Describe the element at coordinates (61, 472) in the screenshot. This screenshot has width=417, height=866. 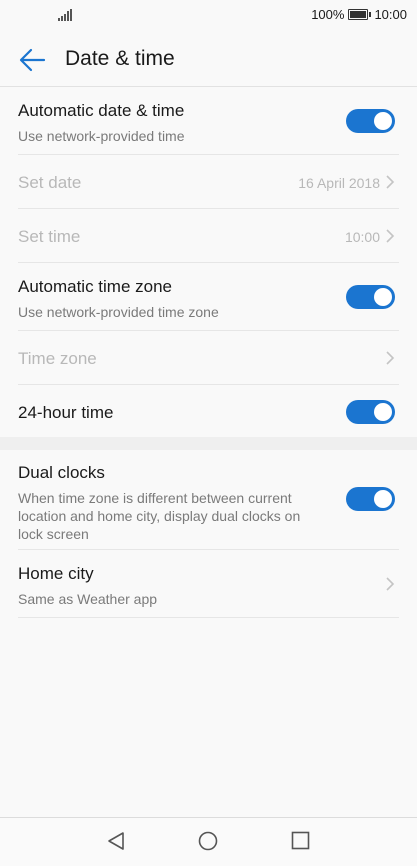
I see `setting-label: Dual clocks` at that location.